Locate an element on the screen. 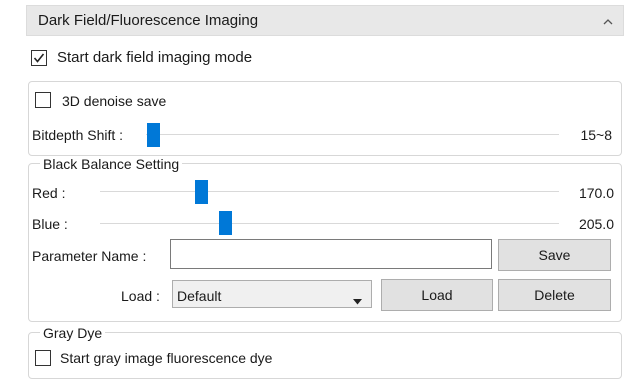  caret-up-icon is located at coordinates (608, 19).